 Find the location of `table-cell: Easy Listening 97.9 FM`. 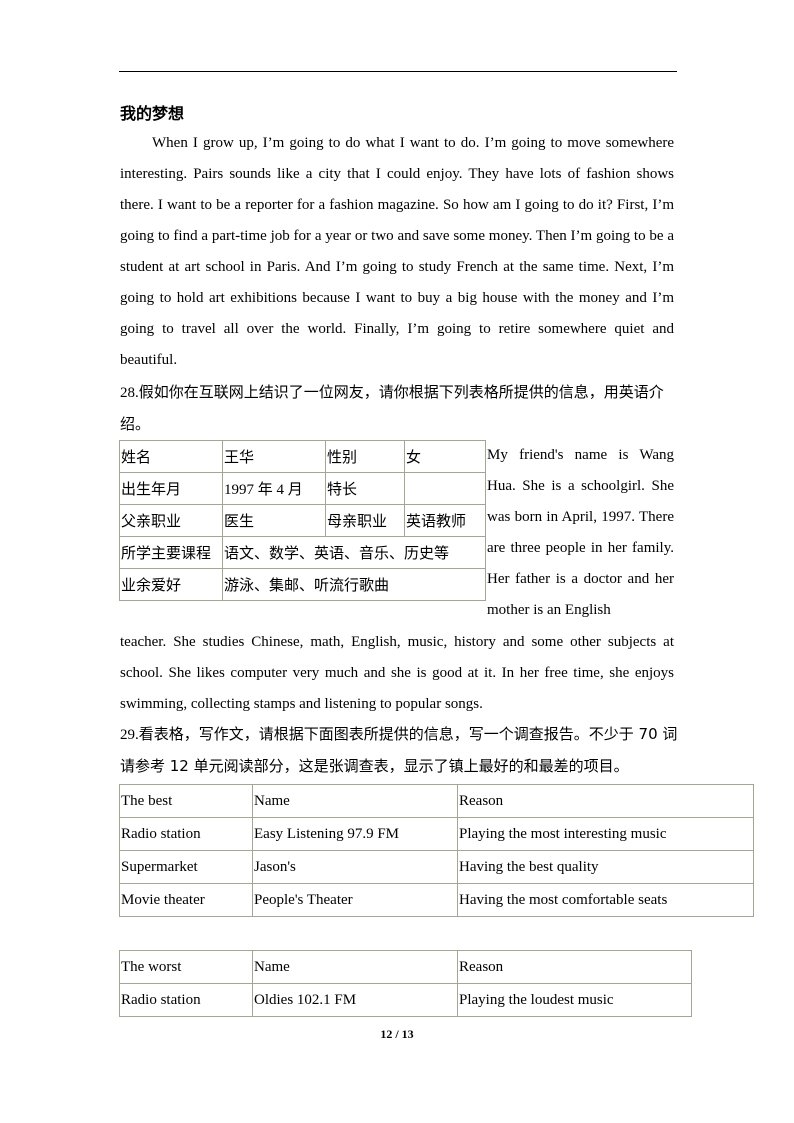

table-cell: Easy Listening 97.9 FM is located at coordinates (355, 834).